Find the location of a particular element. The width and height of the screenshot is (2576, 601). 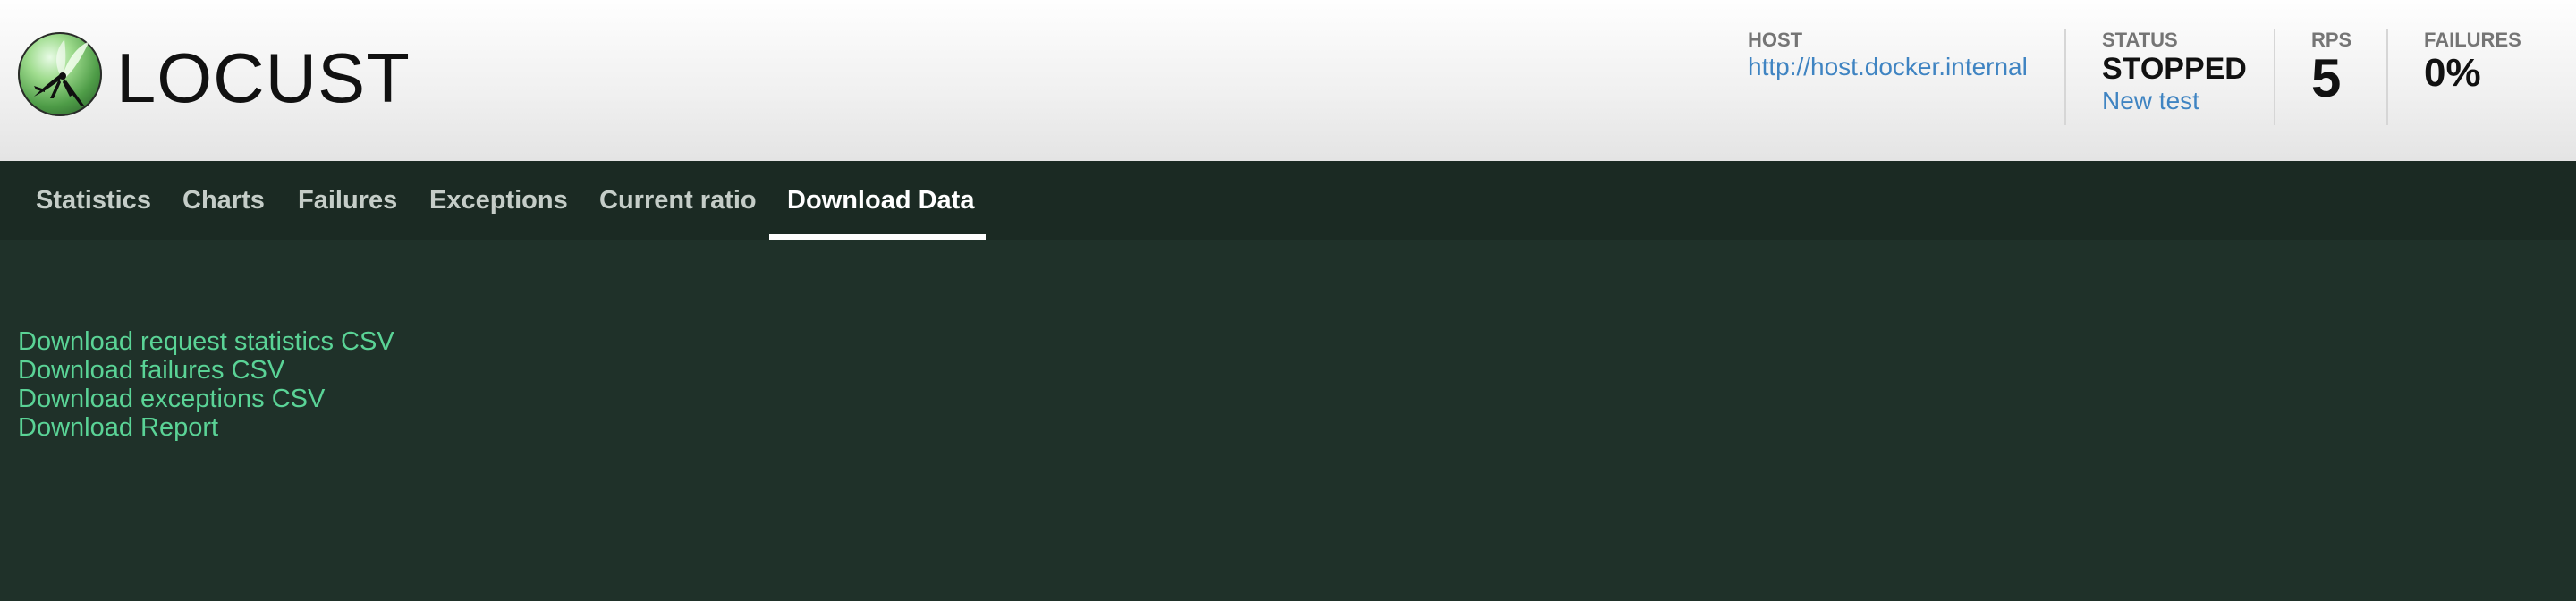

tab-download-data: Download Data is located at coordinates (880, 200).